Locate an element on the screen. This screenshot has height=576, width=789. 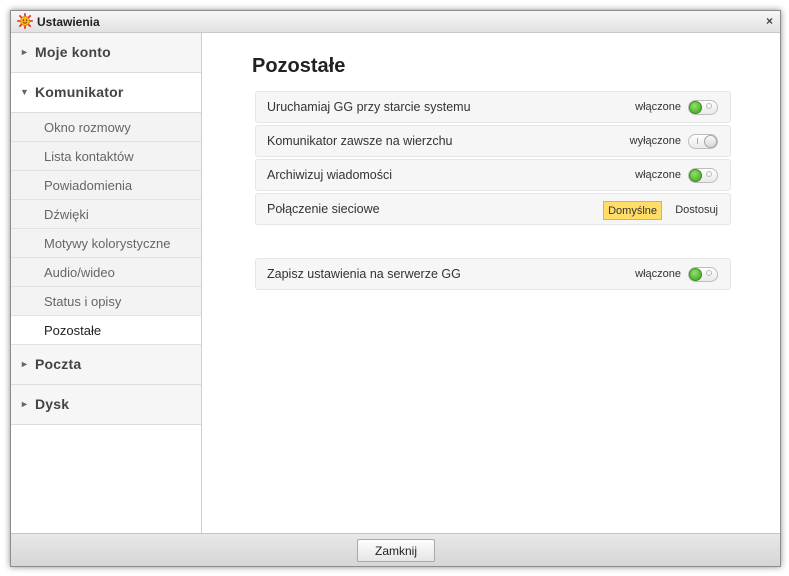
sidebar-item-status: Status i opisy is located at coordinates (106, 301).